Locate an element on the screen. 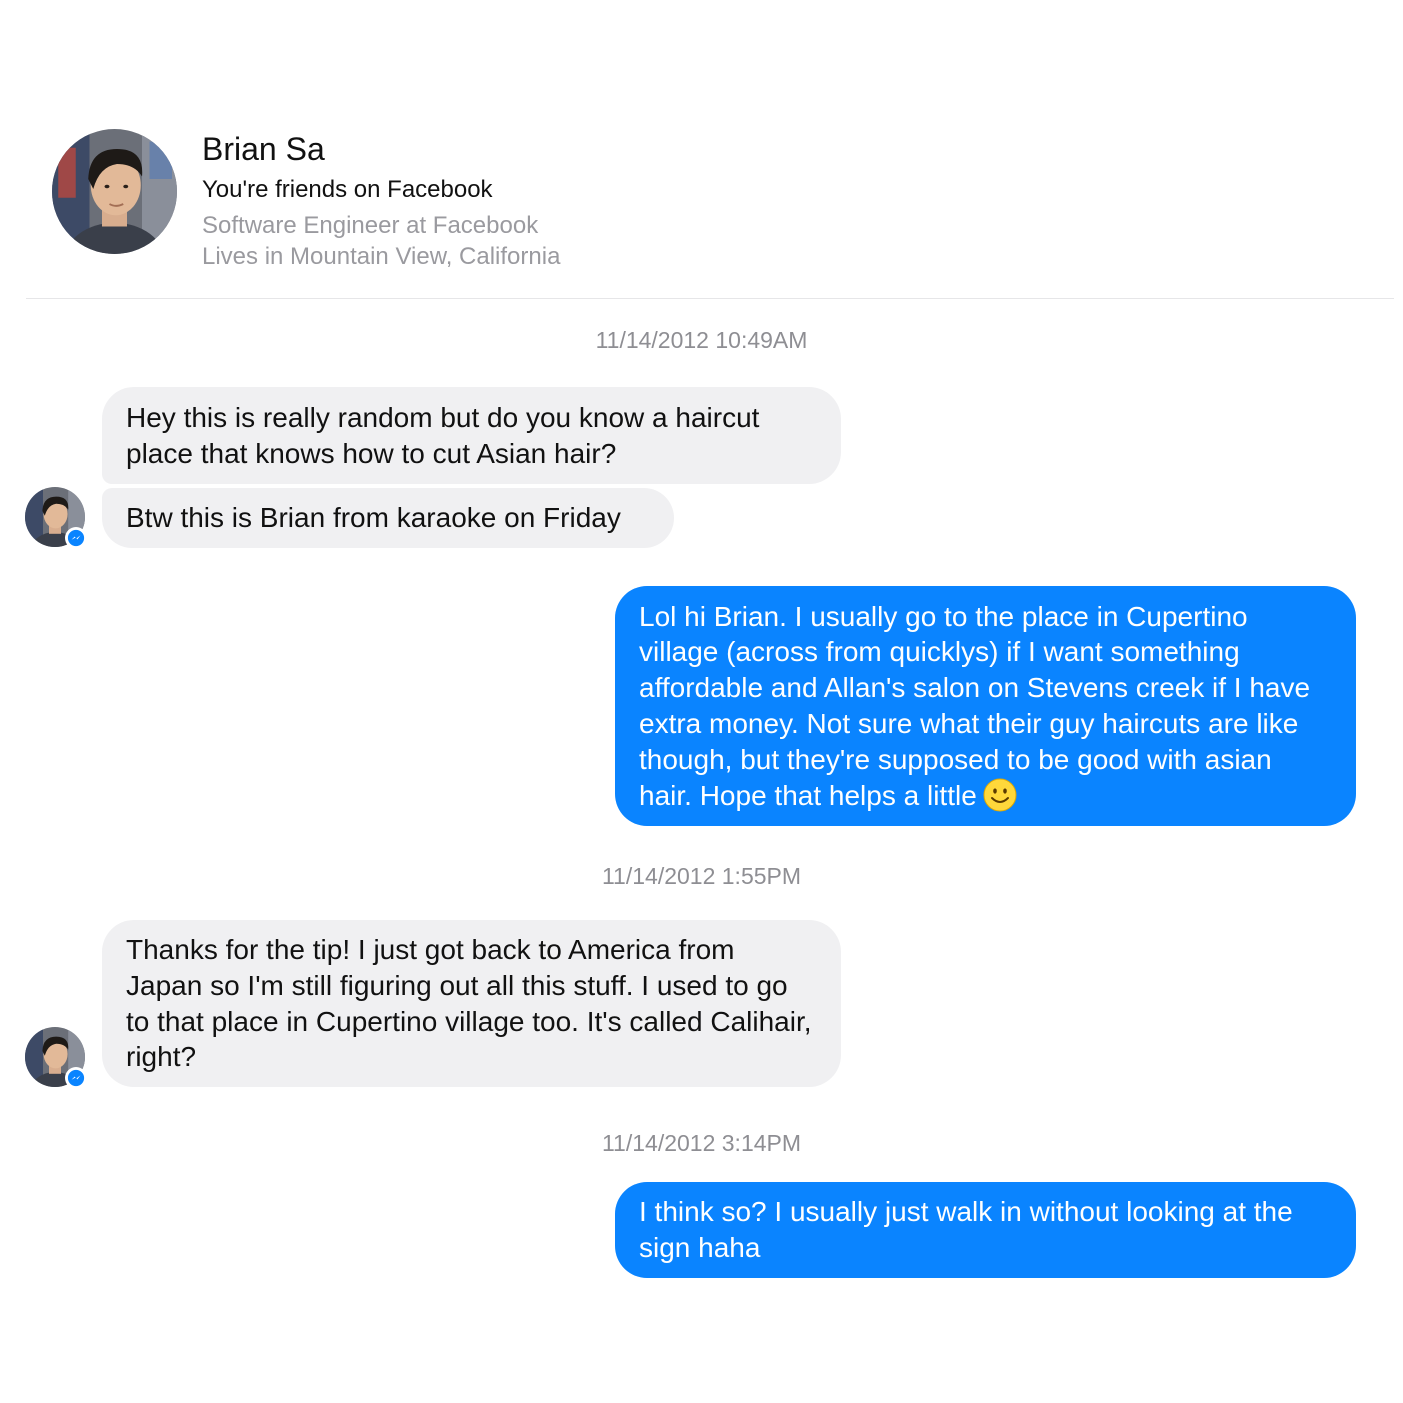 The image size is (1403, 1403). profile-avatar is located at coordinates (114, 191).